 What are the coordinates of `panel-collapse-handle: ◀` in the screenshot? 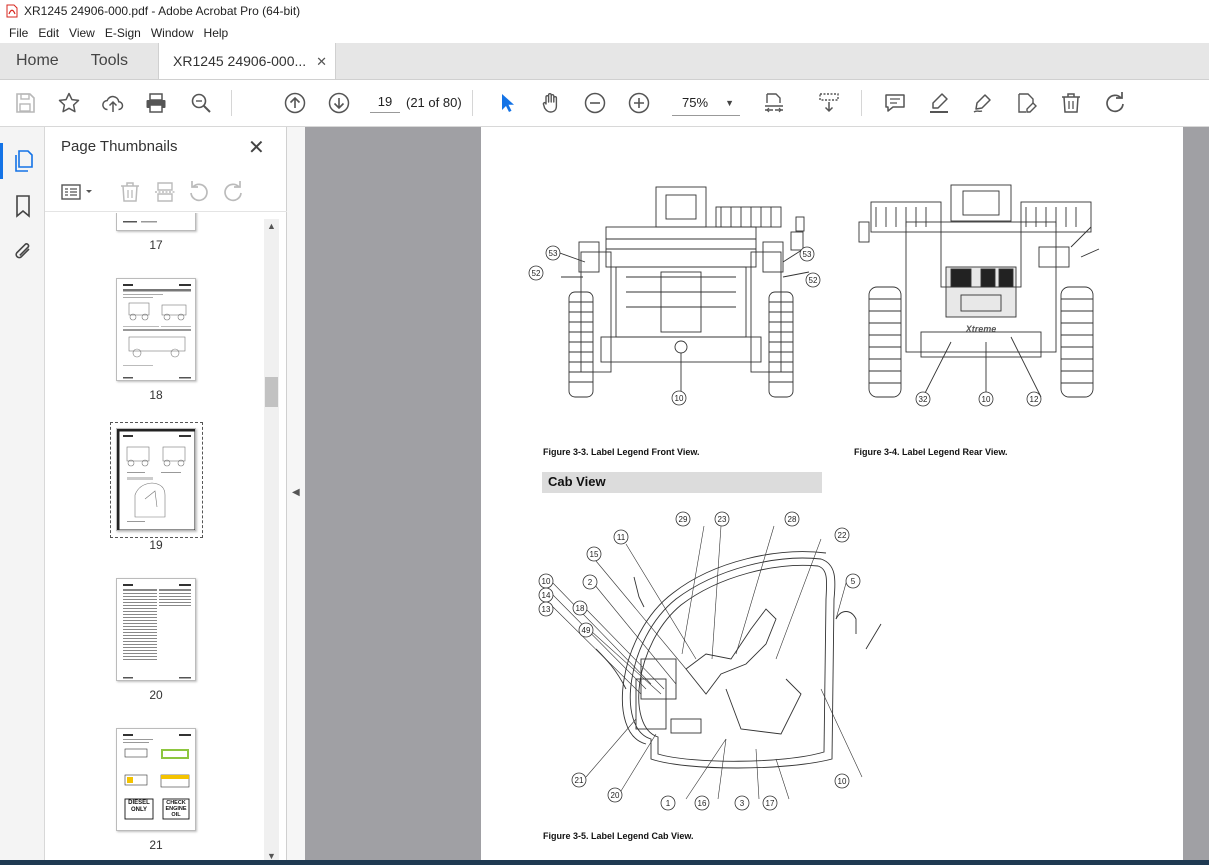 It's located at (296, 496).